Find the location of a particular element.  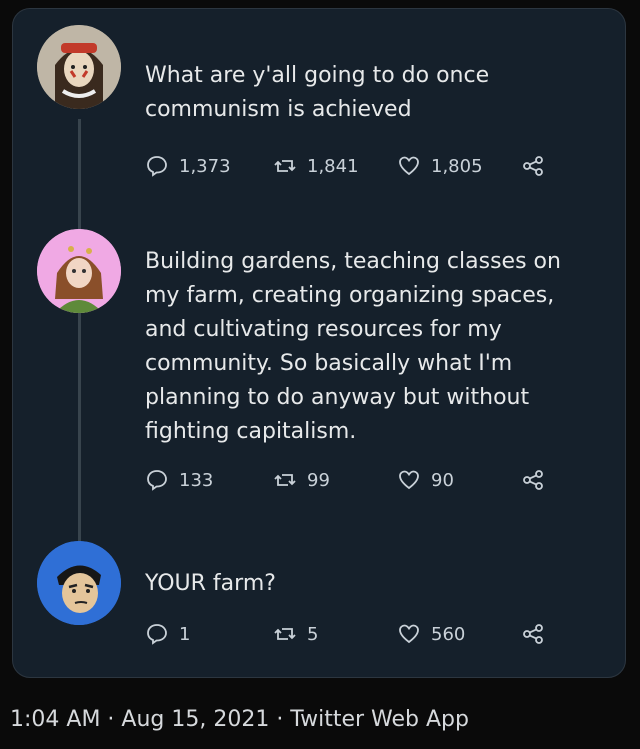

reply-button: 1,373 is located at coordinates (188, 166).